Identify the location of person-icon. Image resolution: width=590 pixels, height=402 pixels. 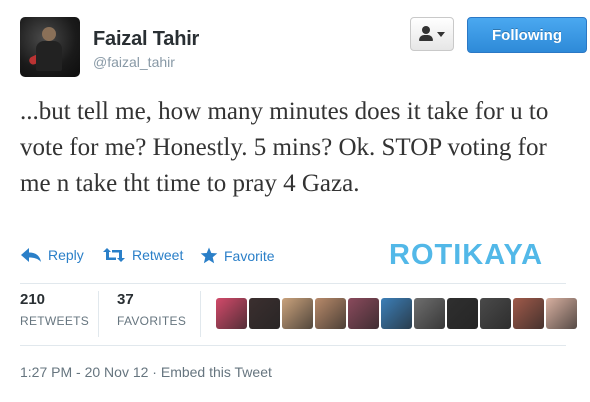
(426, 34).